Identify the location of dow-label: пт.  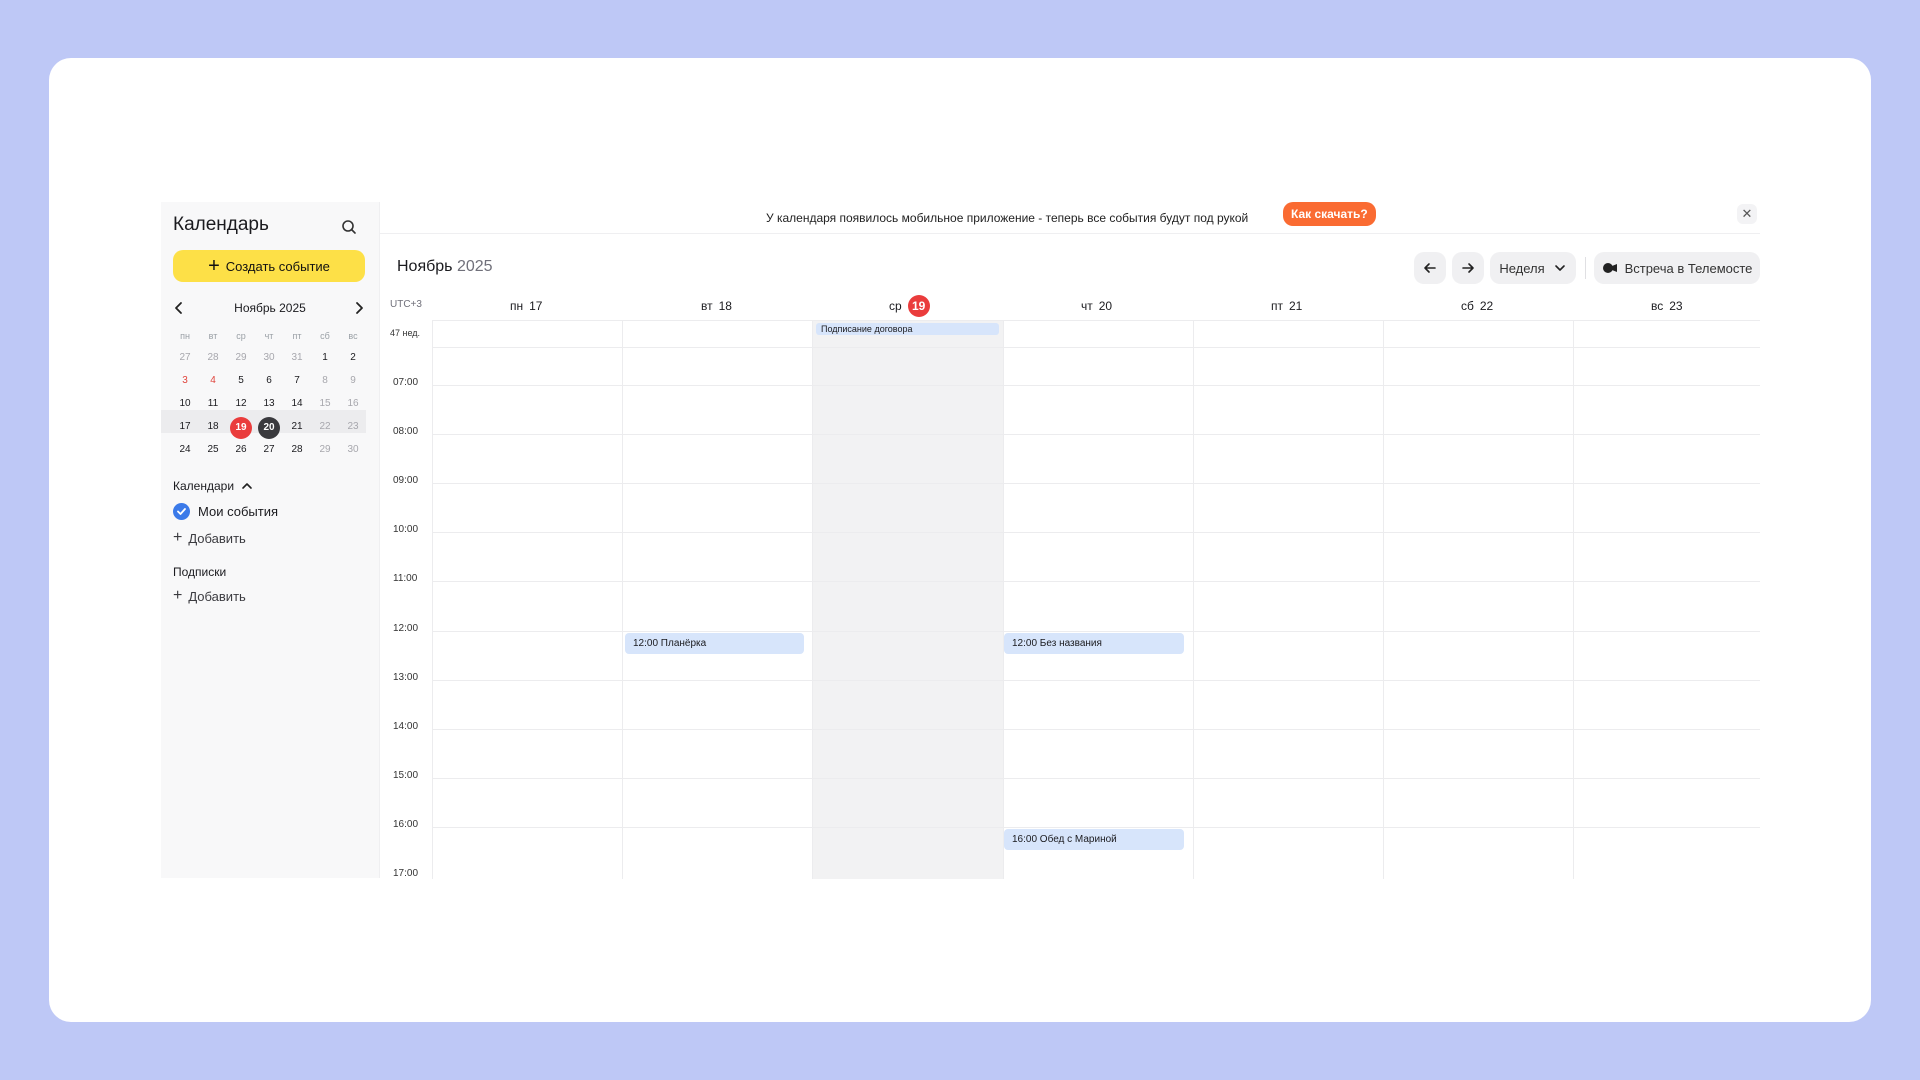
(297, 336).